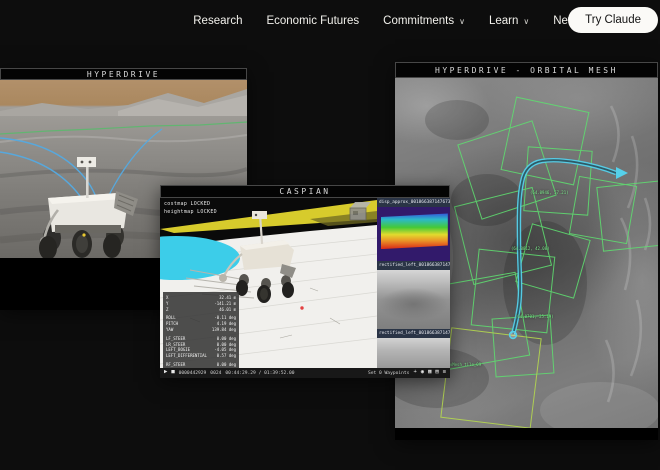 The height and width of the screenshot is (470, 660). I want to click on caspian-panel-title: CASPIAN, so click(305, 191).